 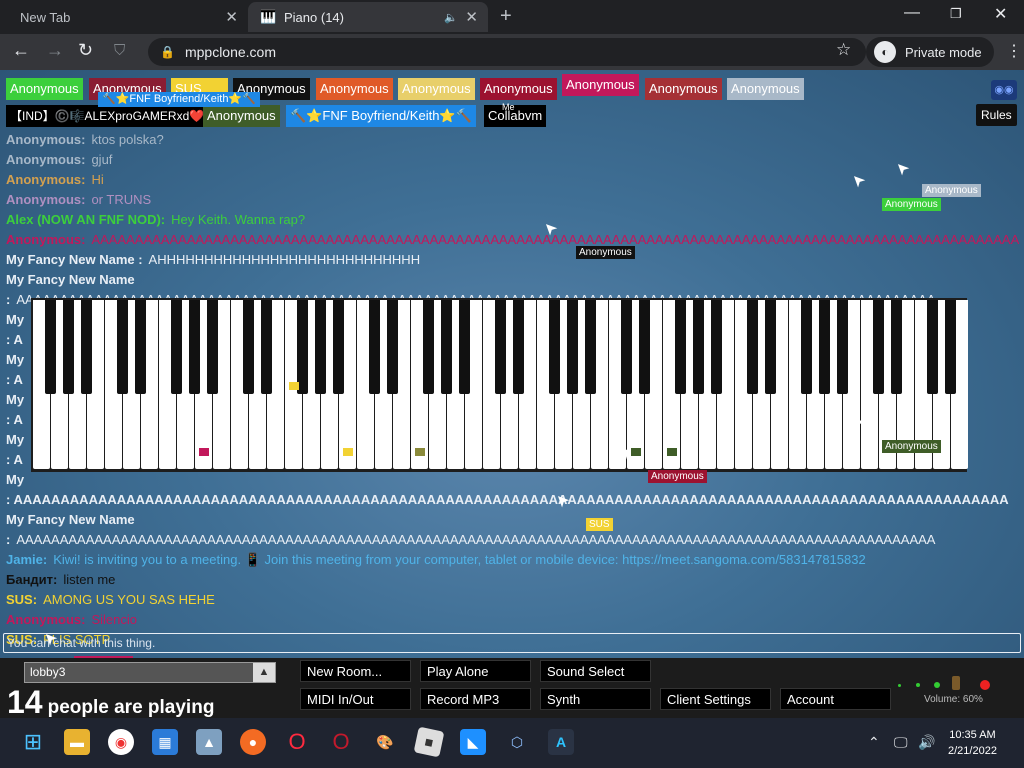 What do you see at coordinates (595, 671) in the screenshot?
I see `sound-select-button: Sound Select` at bounding box center [595, 671].